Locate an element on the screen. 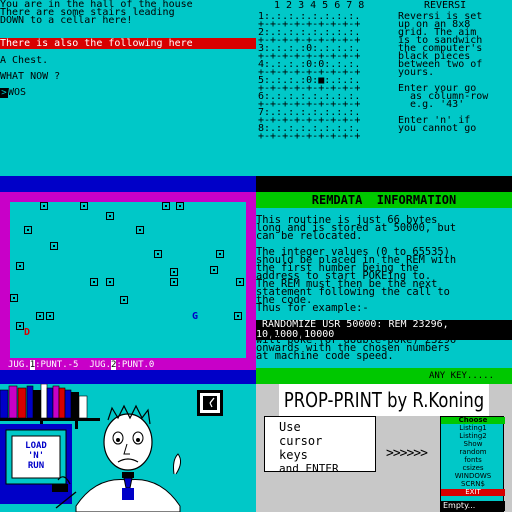 Image resolution: width=512 pixels, height=512 pixels. game-status-bar: JUG.1:PUNT.-5 JUG.2:PUNT.0 is located at coordinates (128, 365).